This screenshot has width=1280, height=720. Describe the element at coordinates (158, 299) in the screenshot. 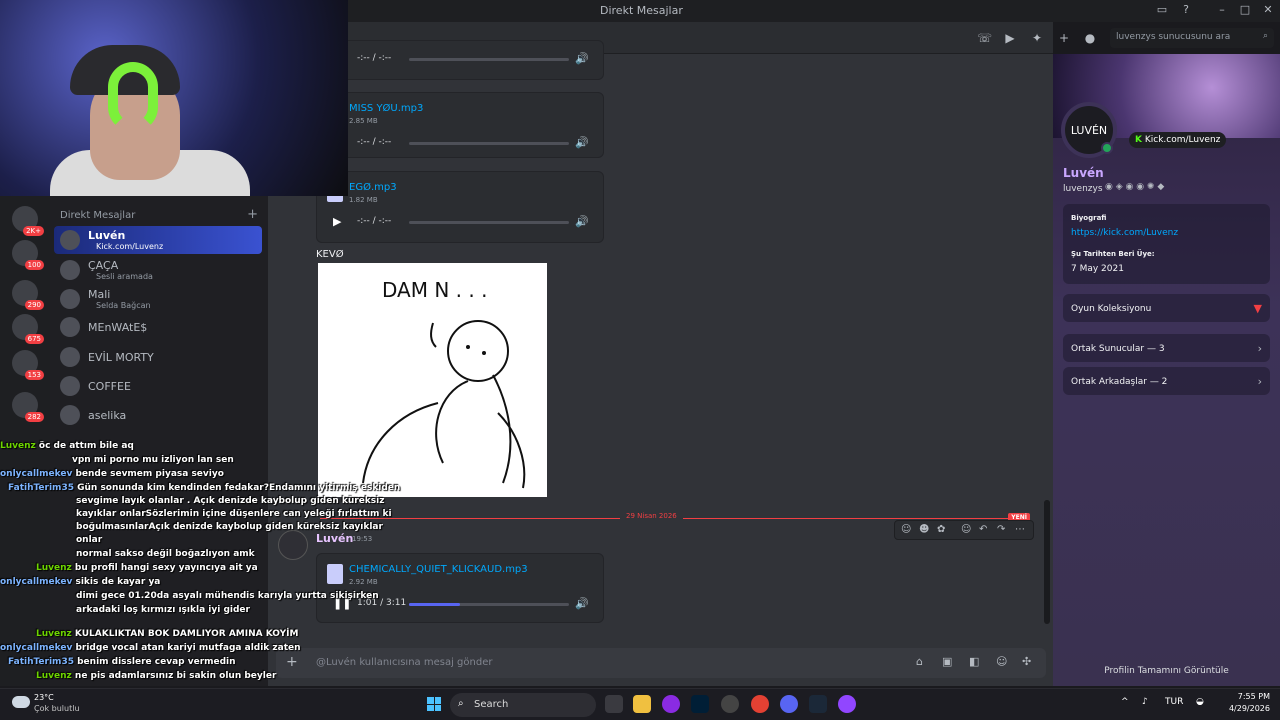

I see `dm-item-mali: Mali Selda Bağcan` at that location.